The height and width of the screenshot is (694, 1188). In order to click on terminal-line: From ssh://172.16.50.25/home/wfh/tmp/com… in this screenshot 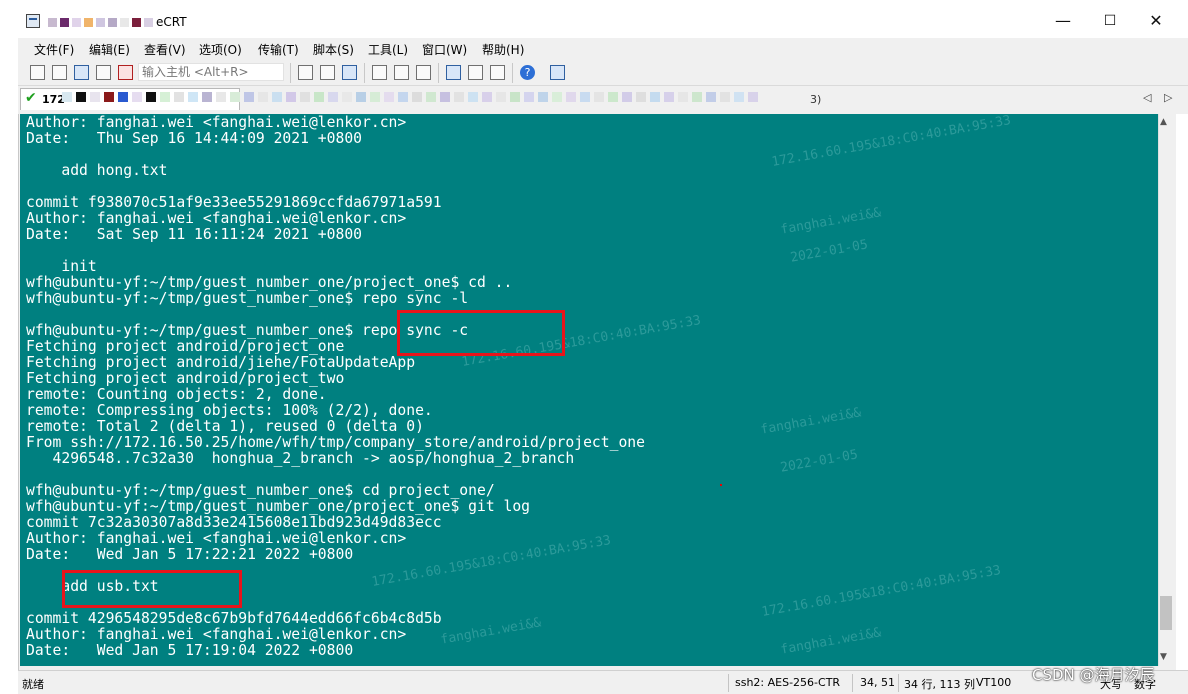, I will do `click(335, 442)`.